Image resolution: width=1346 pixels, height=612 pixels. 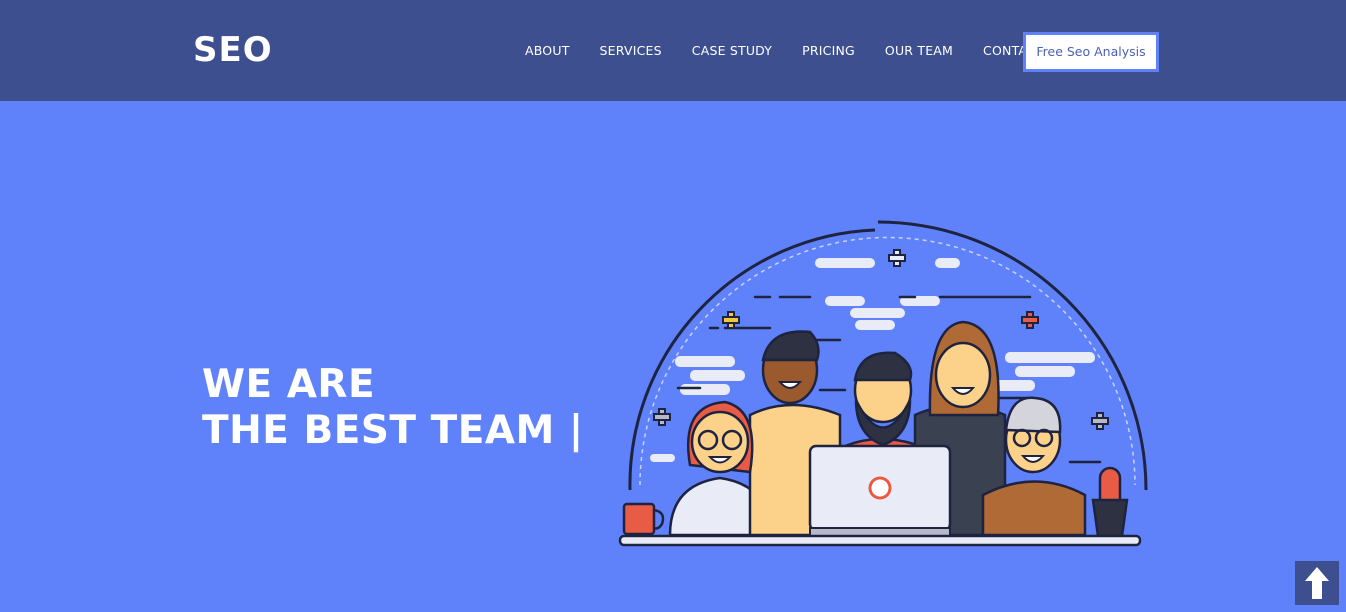 I want to click on hero-line-2: THE BEST TEAM |, so click(x=393, y=430).